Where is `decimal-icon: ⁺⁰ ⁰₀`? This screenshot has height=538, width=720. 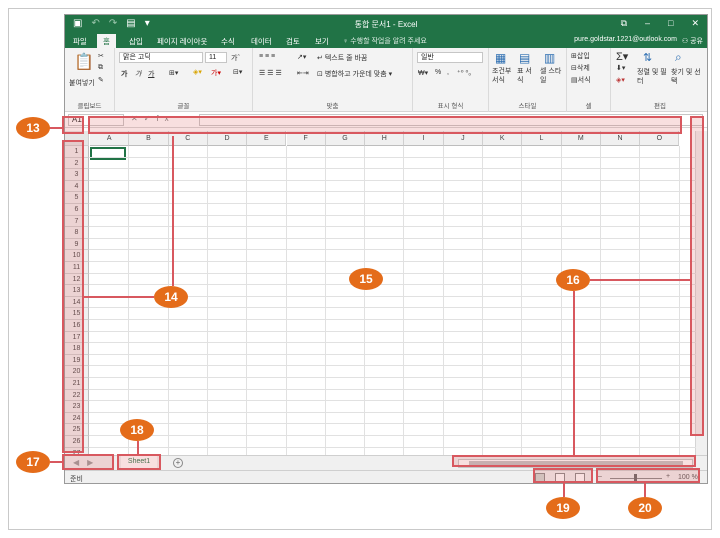
decimal-icon: ⁺⁰ ⁰₀ is located at coordinates (464, 73).